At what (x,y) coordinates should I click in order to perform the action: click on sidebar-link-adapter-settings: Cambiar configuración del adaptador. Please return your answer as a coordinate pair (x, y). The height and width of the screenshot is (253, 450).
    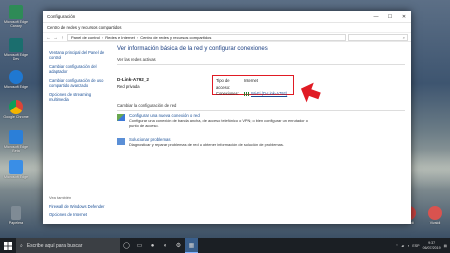
    Looking at the image, I should click on (77, 69).